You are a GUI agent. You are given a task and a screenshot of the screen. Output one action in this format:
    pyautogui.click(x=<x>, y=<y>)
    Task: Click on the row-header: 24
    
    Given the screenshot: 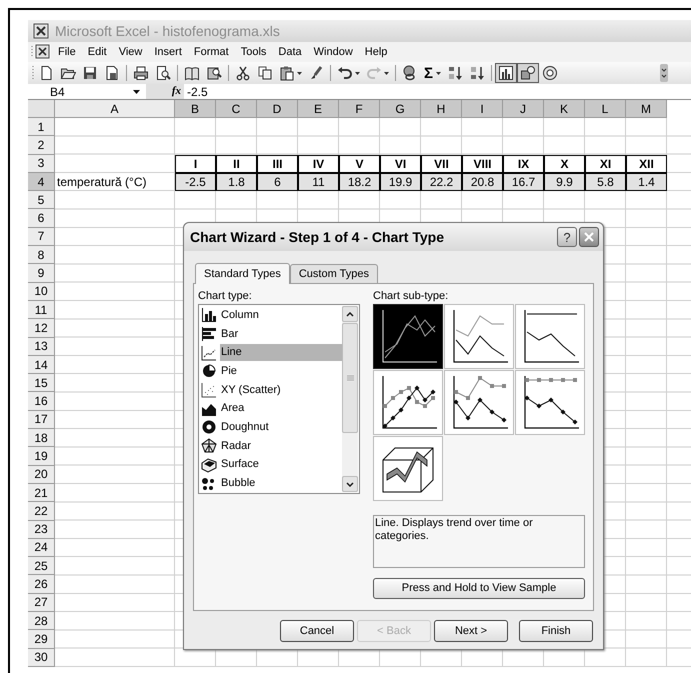 What is the action you would take?
    pyautogui.click(x=41, y=548)
    